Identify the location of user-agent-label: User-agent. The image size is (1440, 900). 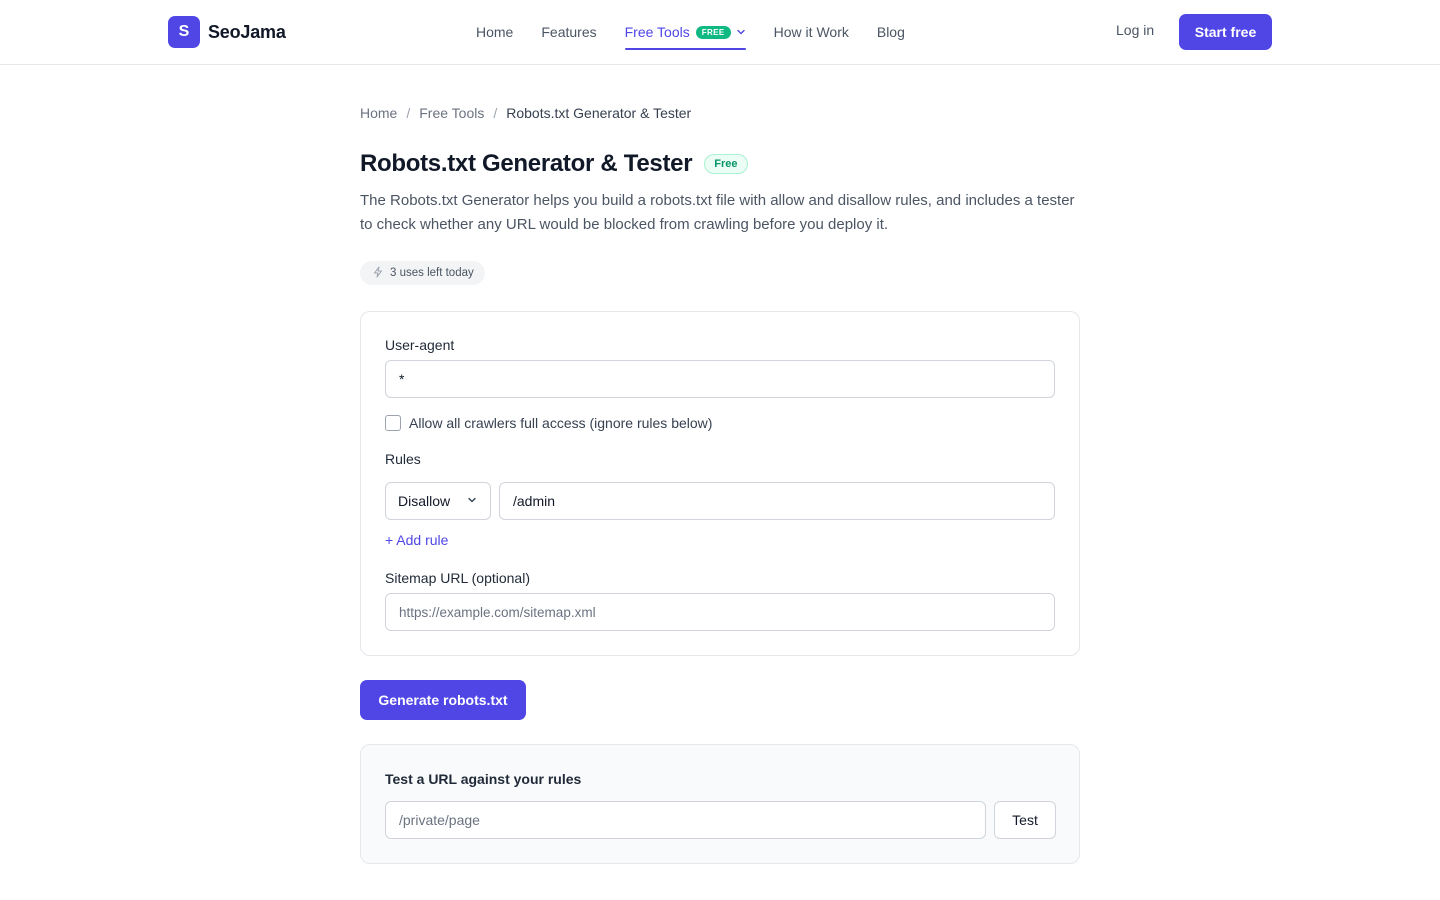
(420, 345).